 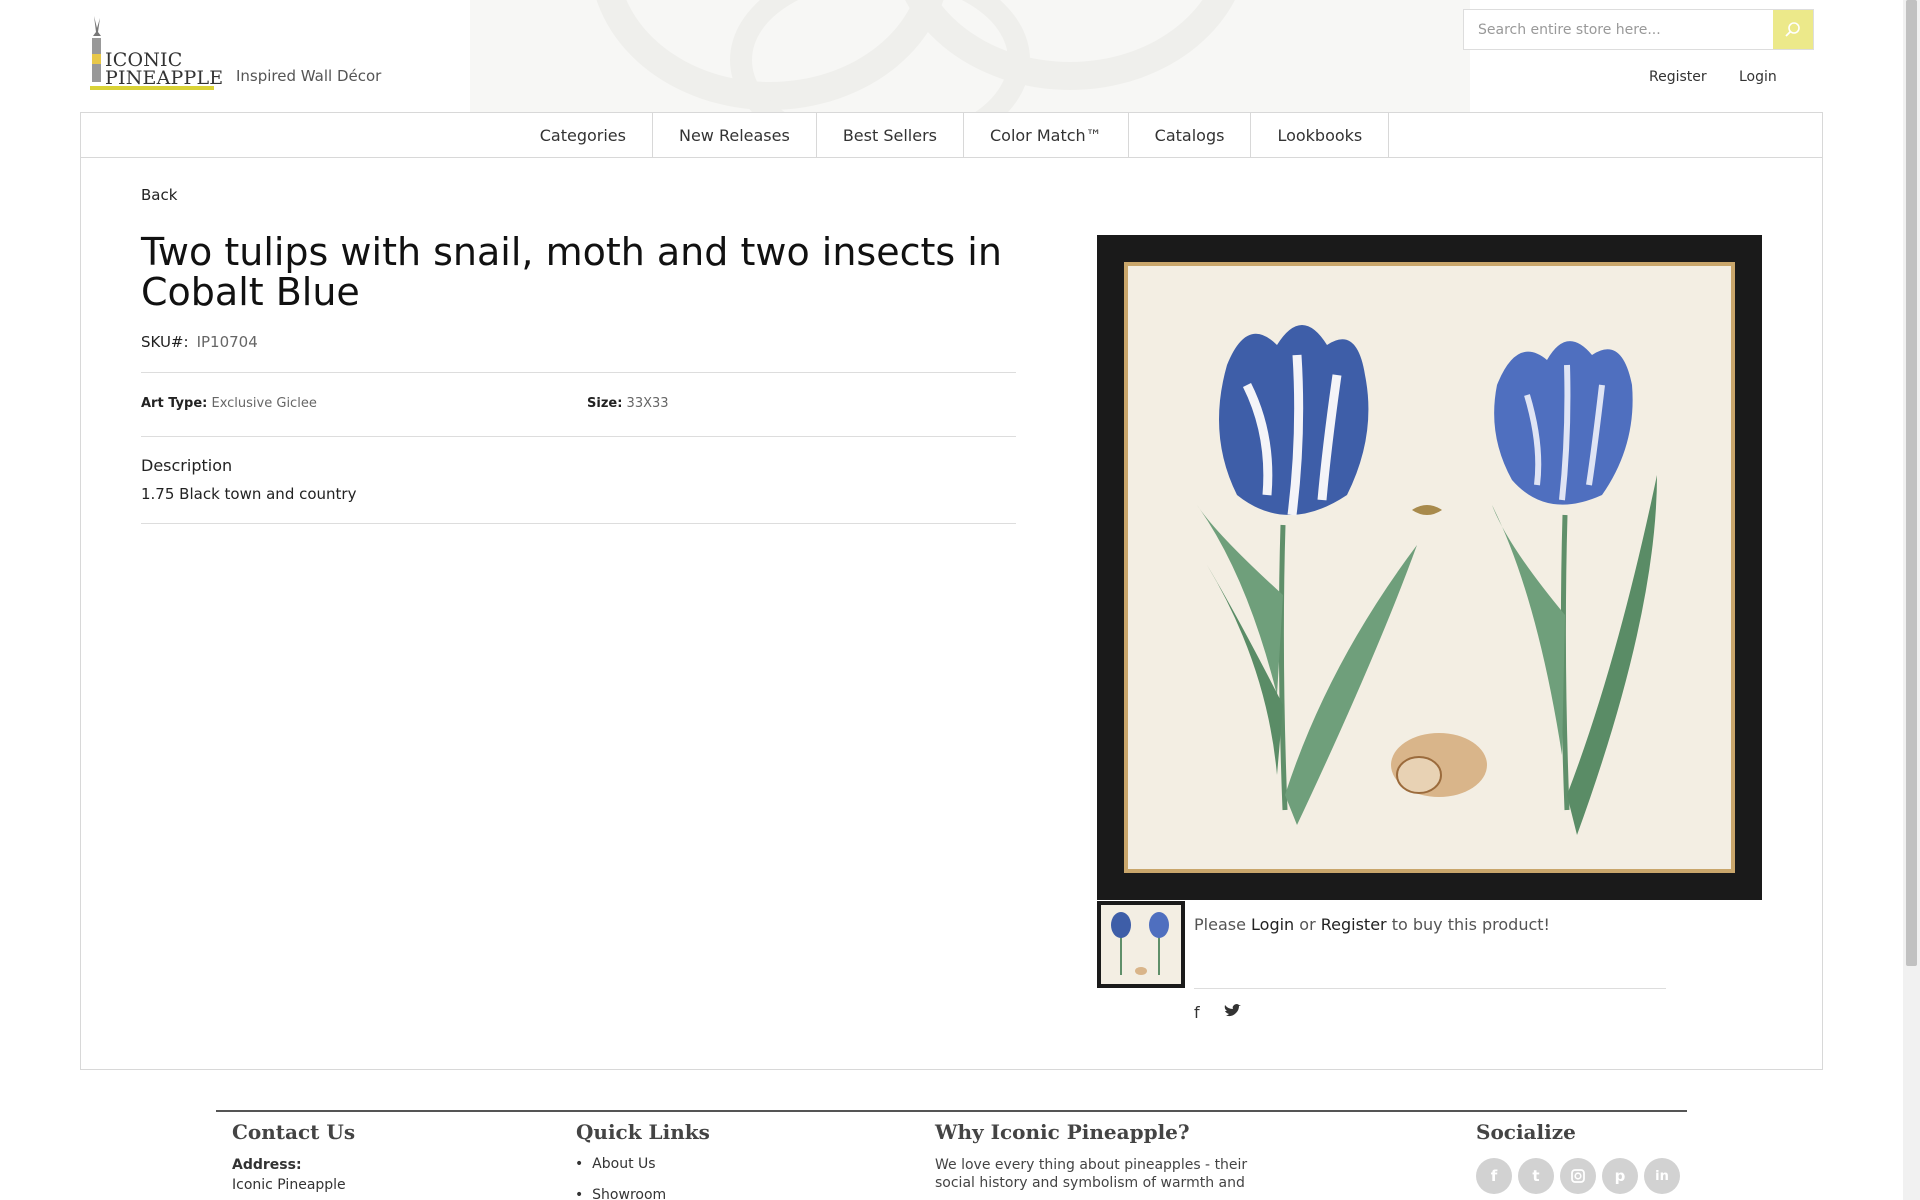 I want to click on socialize-heading: Socialize, so click(x=1526, y=1132).